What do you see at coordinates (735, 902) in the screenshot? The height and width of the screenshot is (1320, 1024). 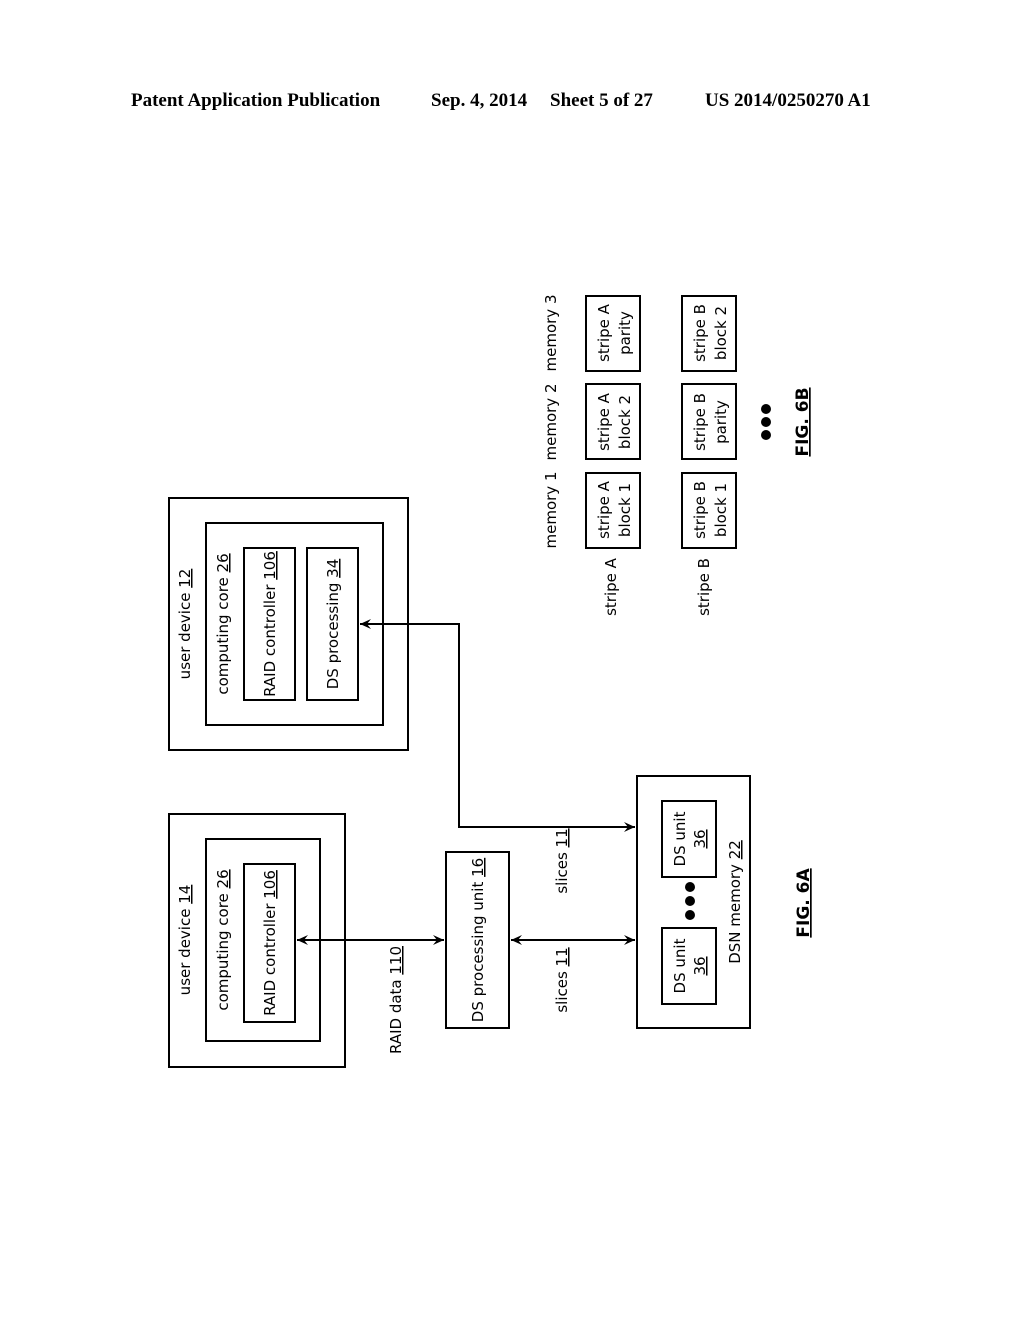 I see `dsn-memory-label: DSN memory 22` at bounding box center [735, 902].